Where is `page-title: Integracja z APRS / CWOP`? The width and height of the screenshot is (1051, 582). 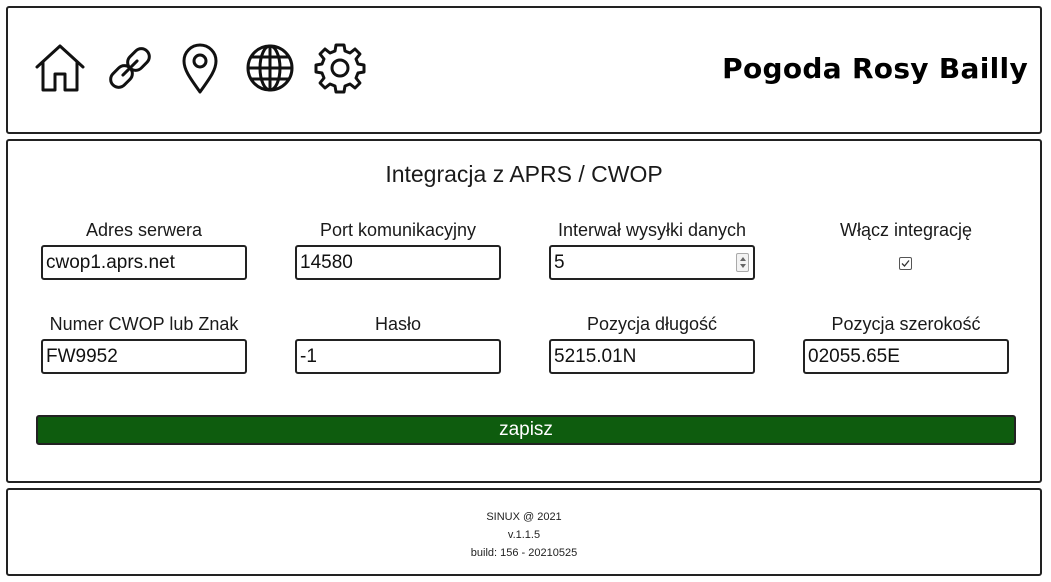
page-title: Integracja z APRS / CWOP is located at coordinates (524, 174).